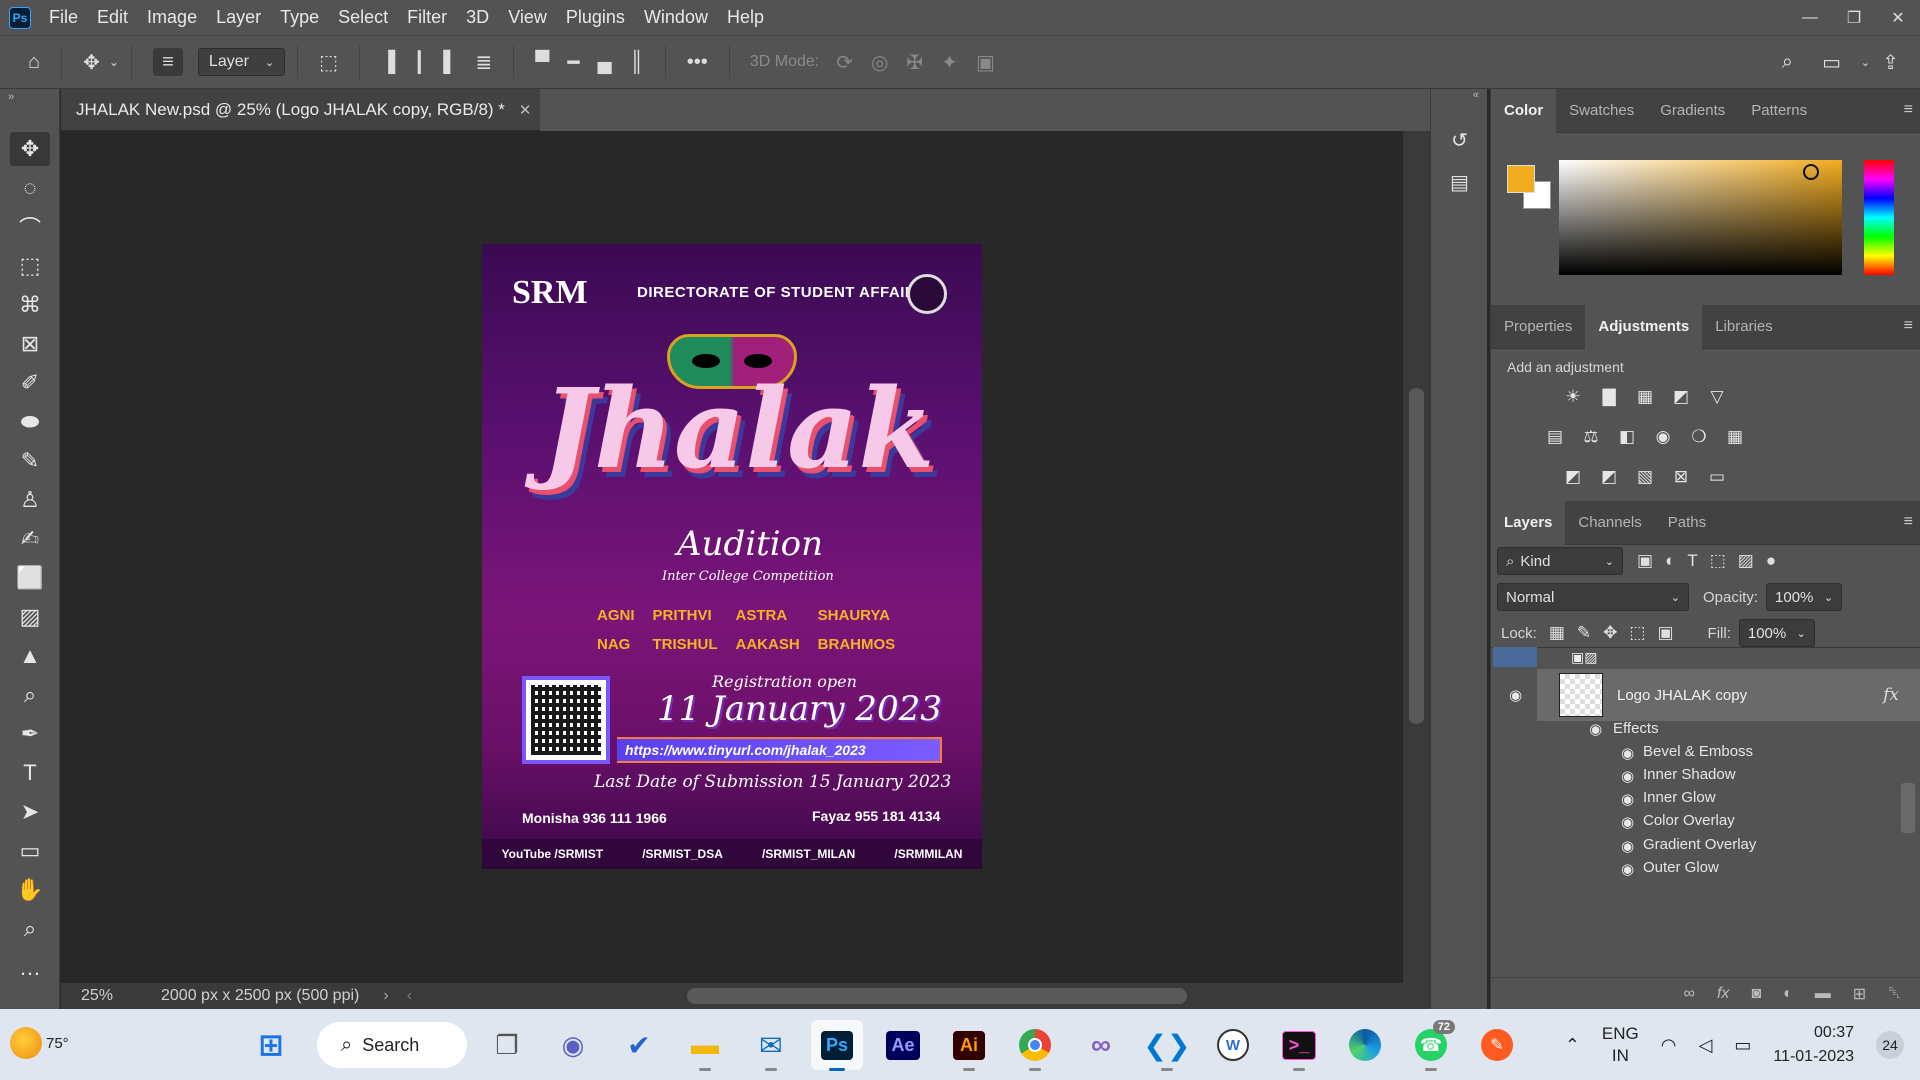  What do you see at coordinates (771, 1045) in the screenshot?
I see `mail-icon: ✉` at bounding box center [771, 1045].